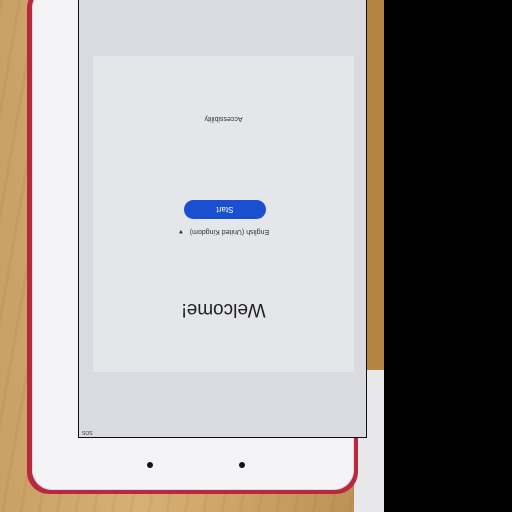 Image resolution: width=512 pixels, height=512 pixels. I want to click on status-bar: SOS, so click(222, 432).